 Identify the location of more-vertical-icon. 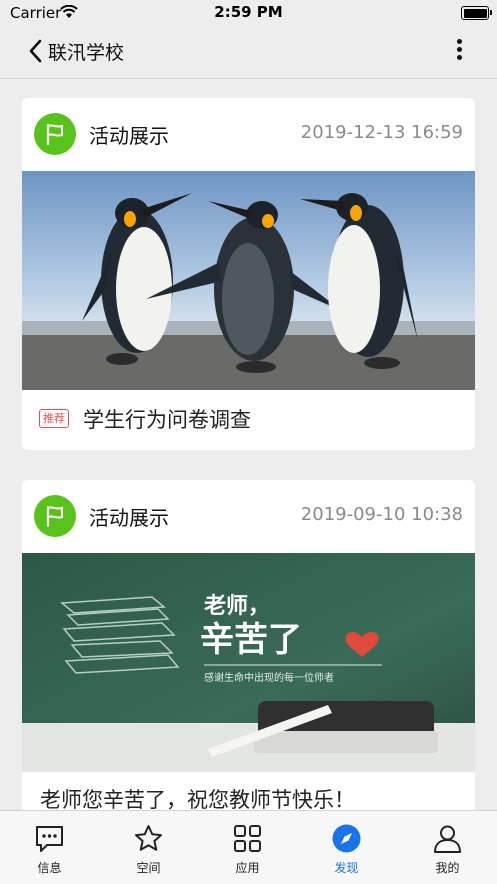
(459, 52).